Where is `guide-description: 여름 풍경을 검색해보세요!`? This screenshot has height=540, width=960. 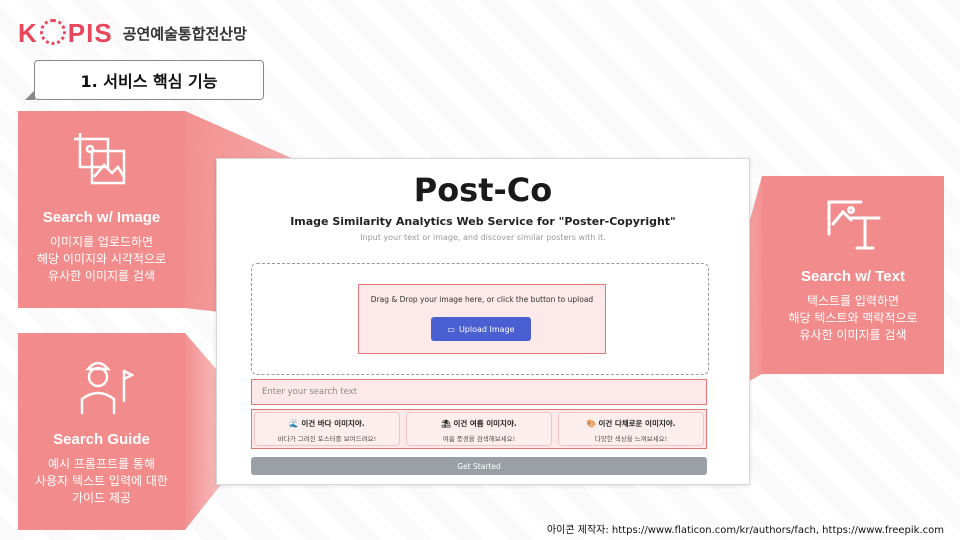 guide-description: 여름 풍경을 검색해보세요! is located at coordinates (479, 439).